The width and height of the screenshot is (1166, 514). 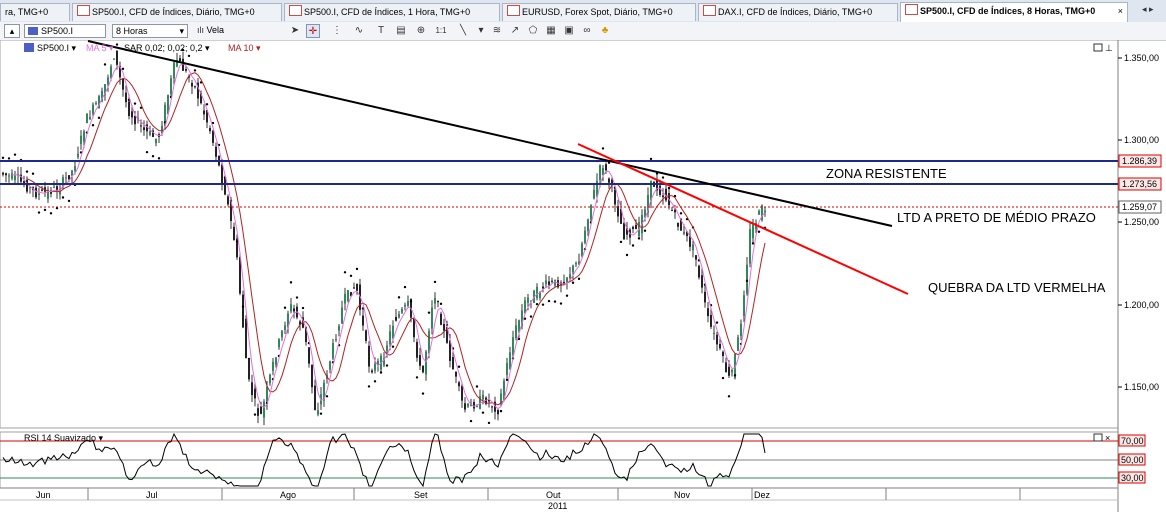 What do you see at coordinates (1014, 12) in the screenshot?
I see `tab-5: SP500.I, CFD de Índices, 8 Horas, TMG+0 ×` at bounding box center [1014, 12].